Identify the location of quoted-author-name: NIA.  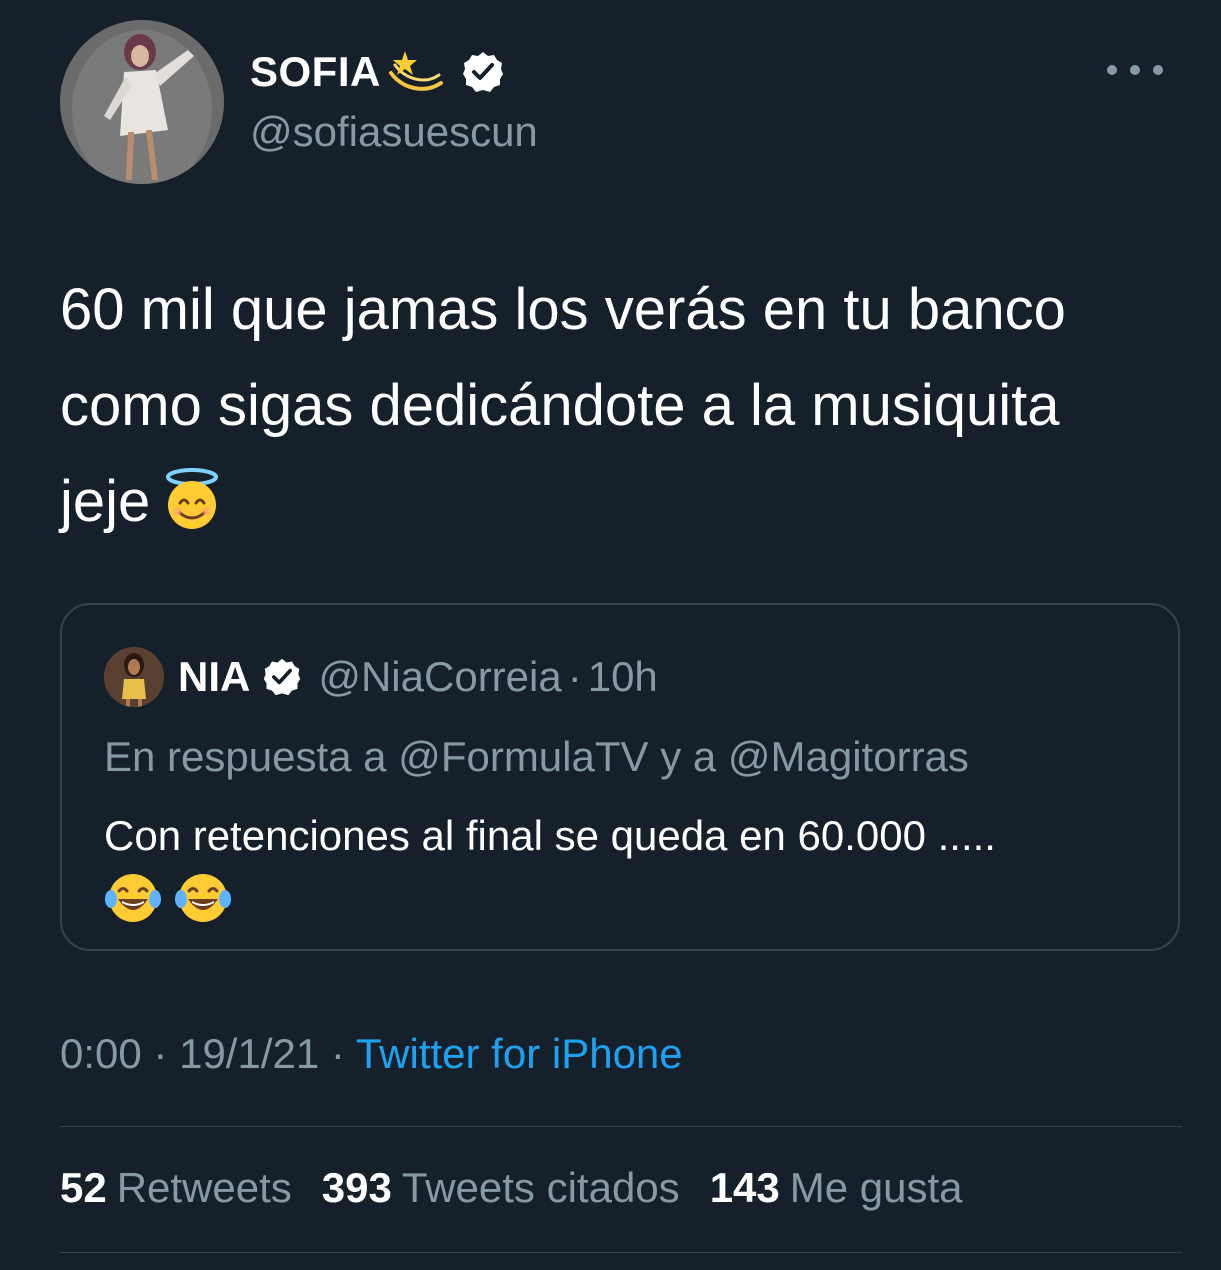
(214, 676).